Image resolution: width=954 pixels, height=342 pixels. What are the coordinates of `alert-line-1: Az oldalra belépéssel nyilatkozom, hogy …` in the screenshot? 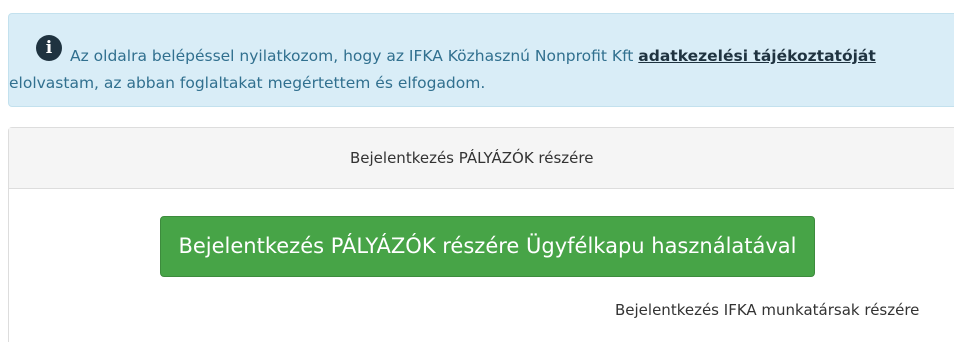 It's located at (456, 56).